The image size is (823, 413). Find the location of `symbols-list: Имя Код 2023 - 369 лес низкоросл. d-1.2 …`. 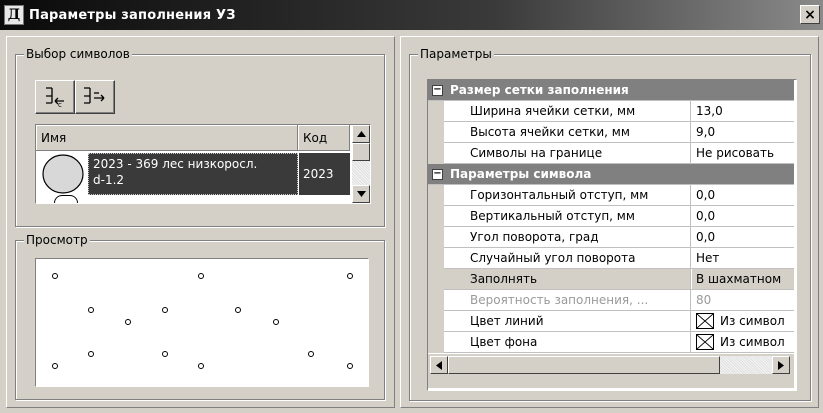

symbols-list: Имя Код 2023 - 369 лес низкоросл. d-1.2 … is located at coordinates (203, 164).